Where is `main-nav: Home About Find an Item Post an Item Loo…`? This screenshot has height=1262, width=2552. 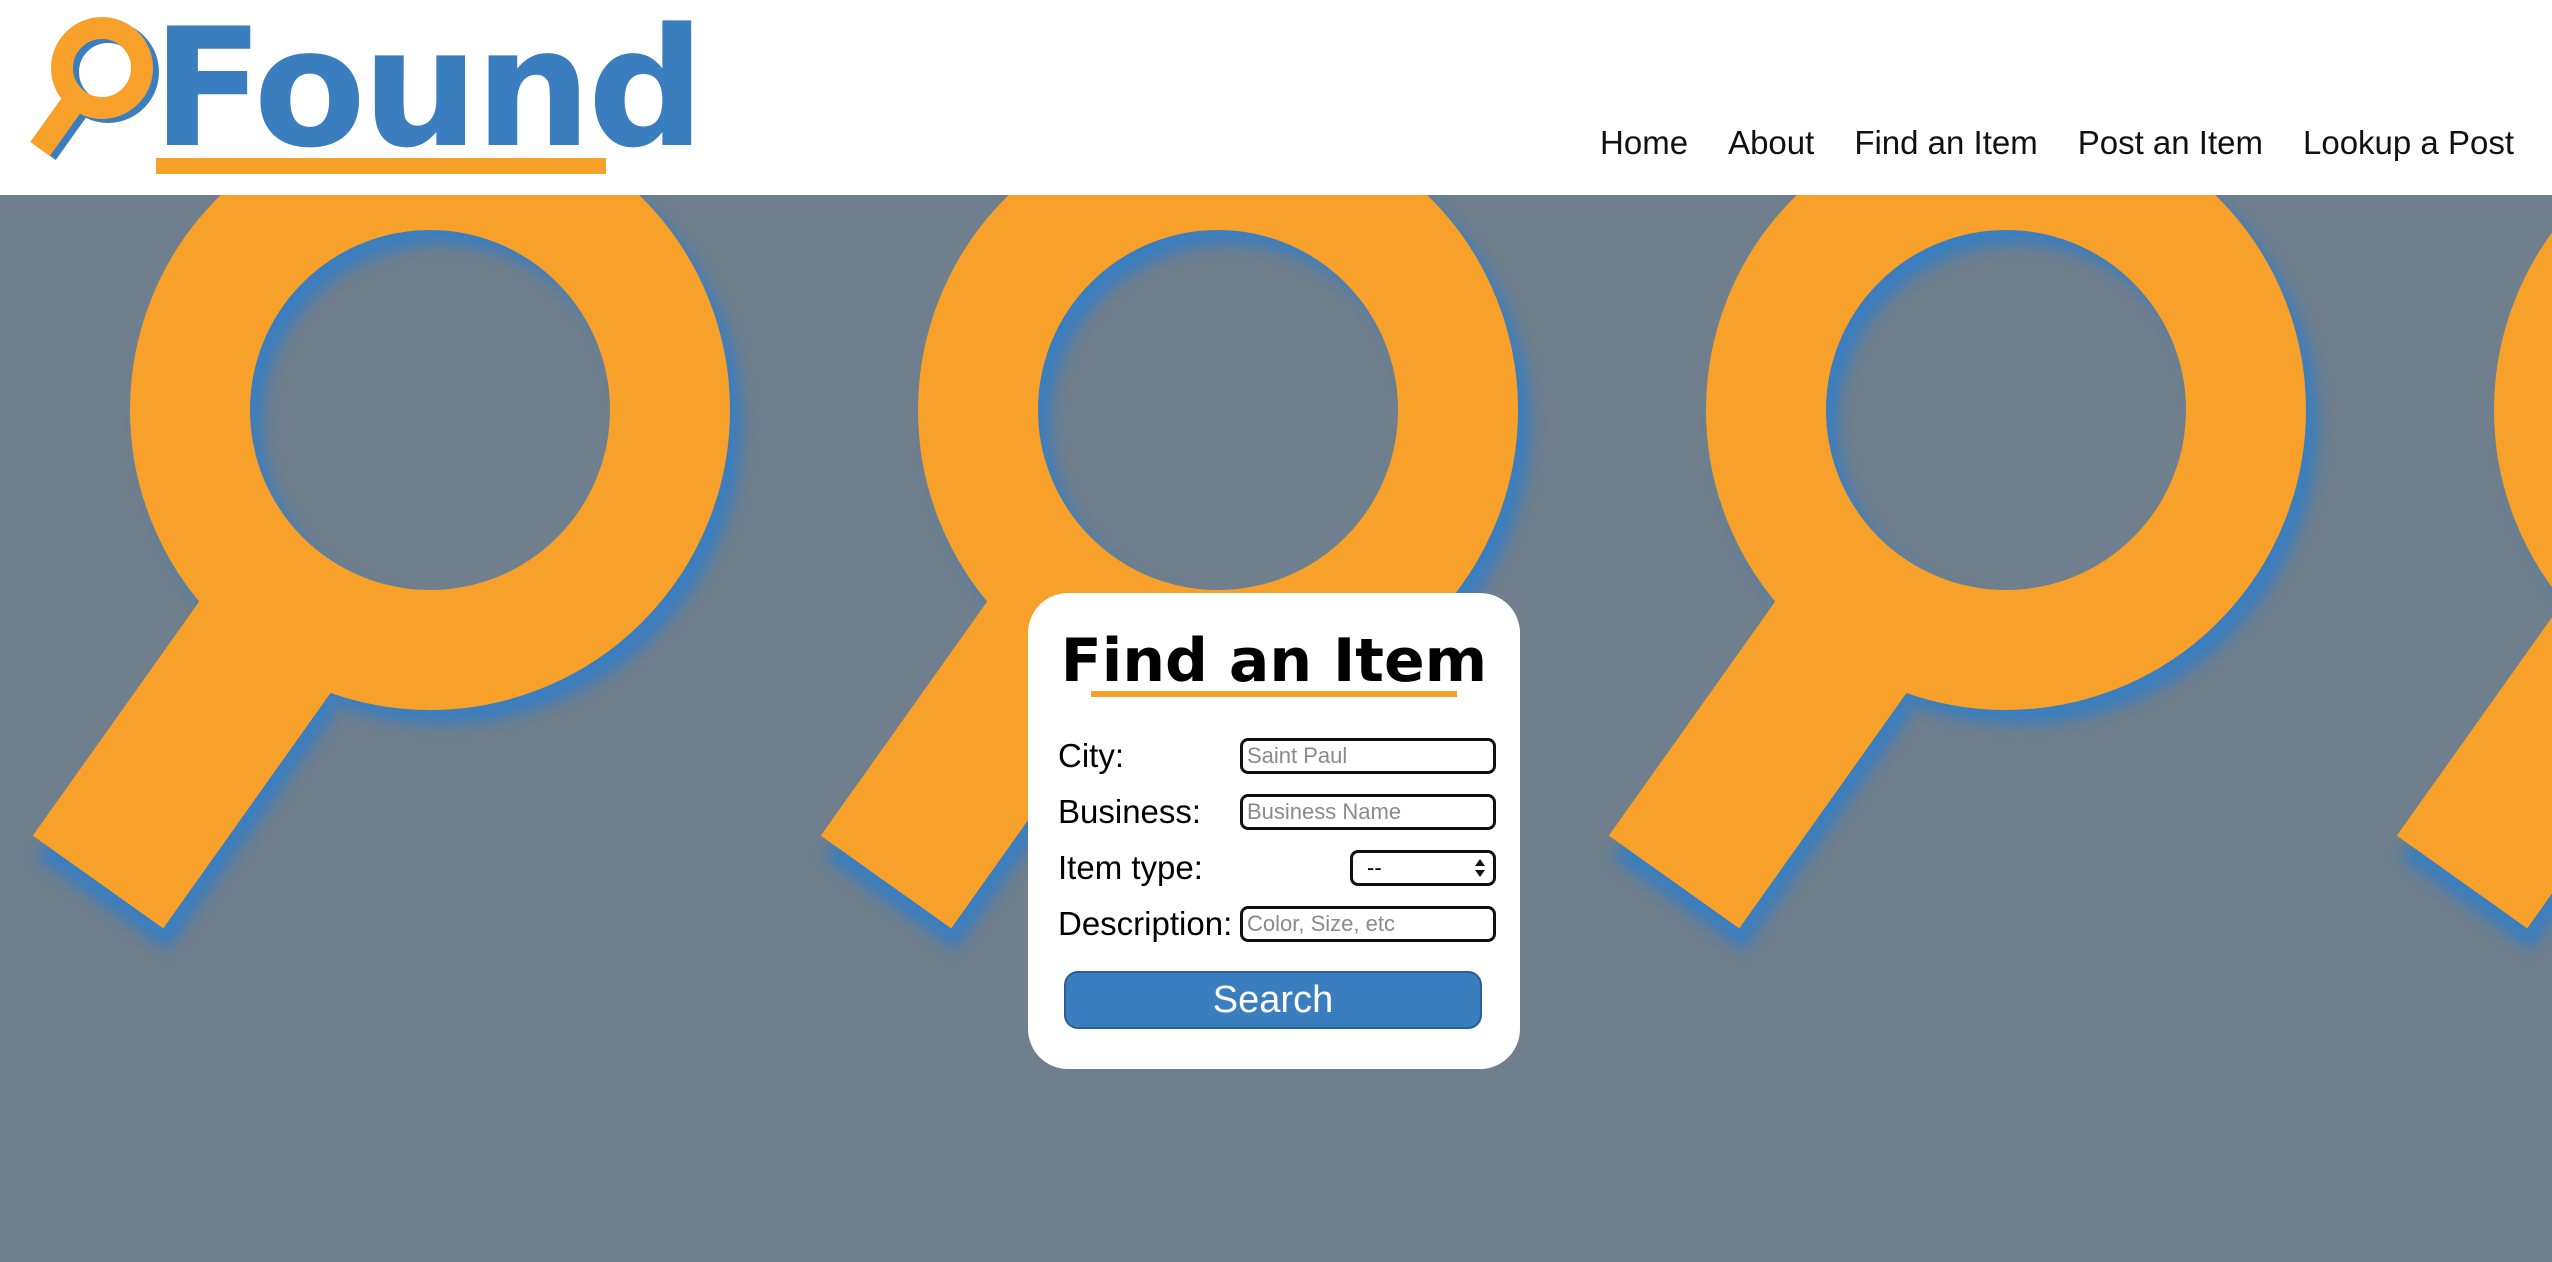
main-nav: Home About Find an Item Post an Item Loo… is located at coordinates (2057, 143).